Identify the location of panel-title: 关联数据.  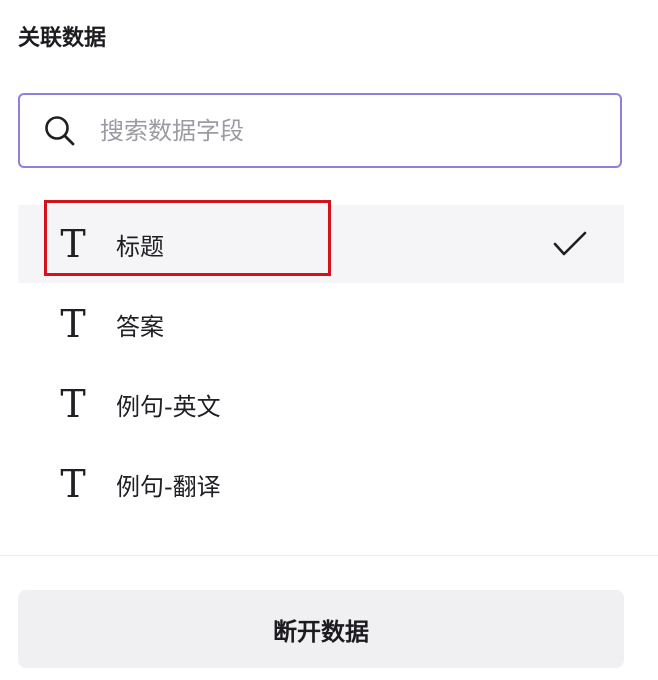
(62, 38).